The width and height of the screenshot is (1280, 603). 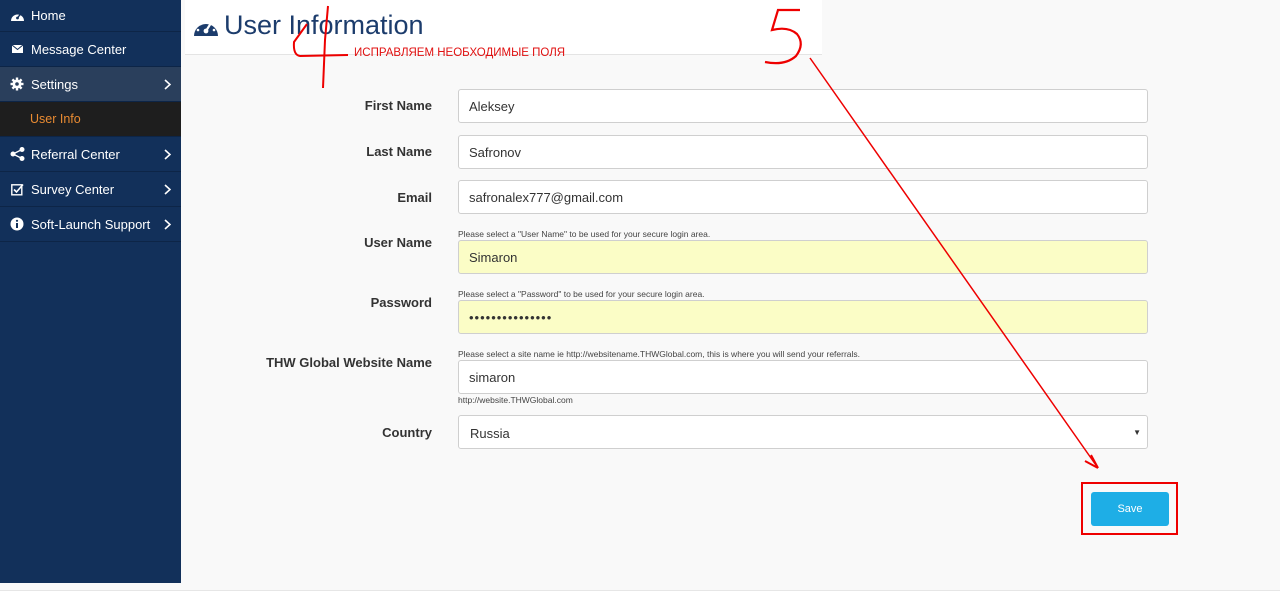 I want to click on annotation-note: ИСПРАВЛЯЕМ НЕОБХОДИМЫЕ ПОЛЯ, so click(x=460, y=53).